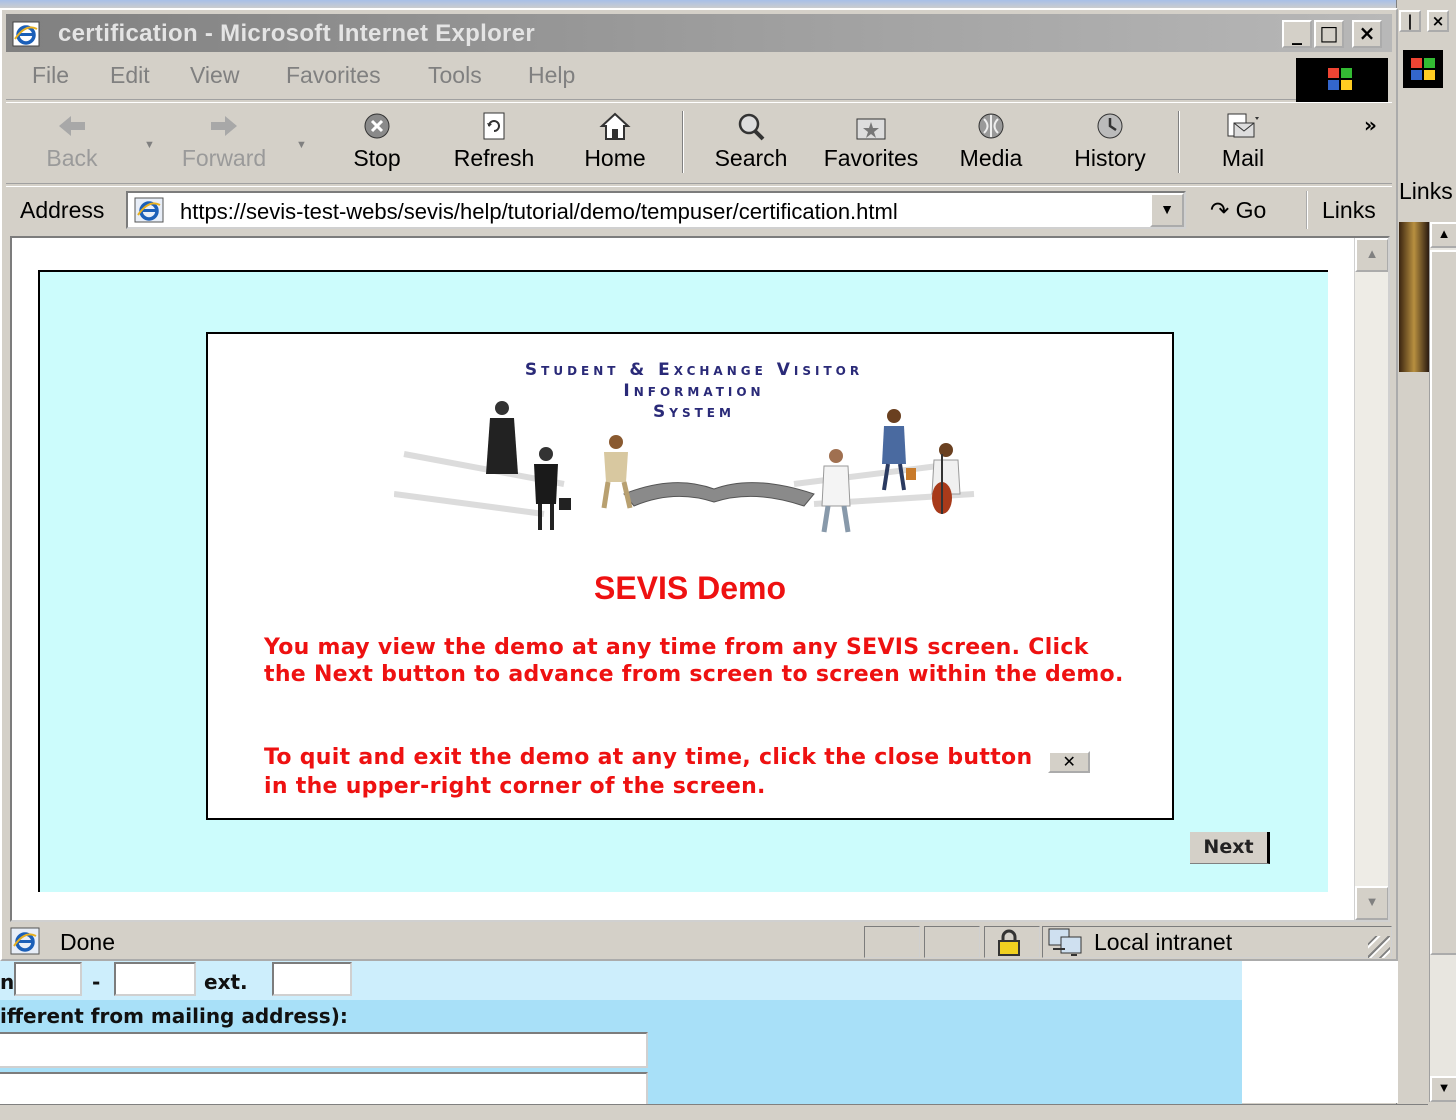 The image size is (1456, 1120). I want to click on menu-view: View, so click(214, 75).